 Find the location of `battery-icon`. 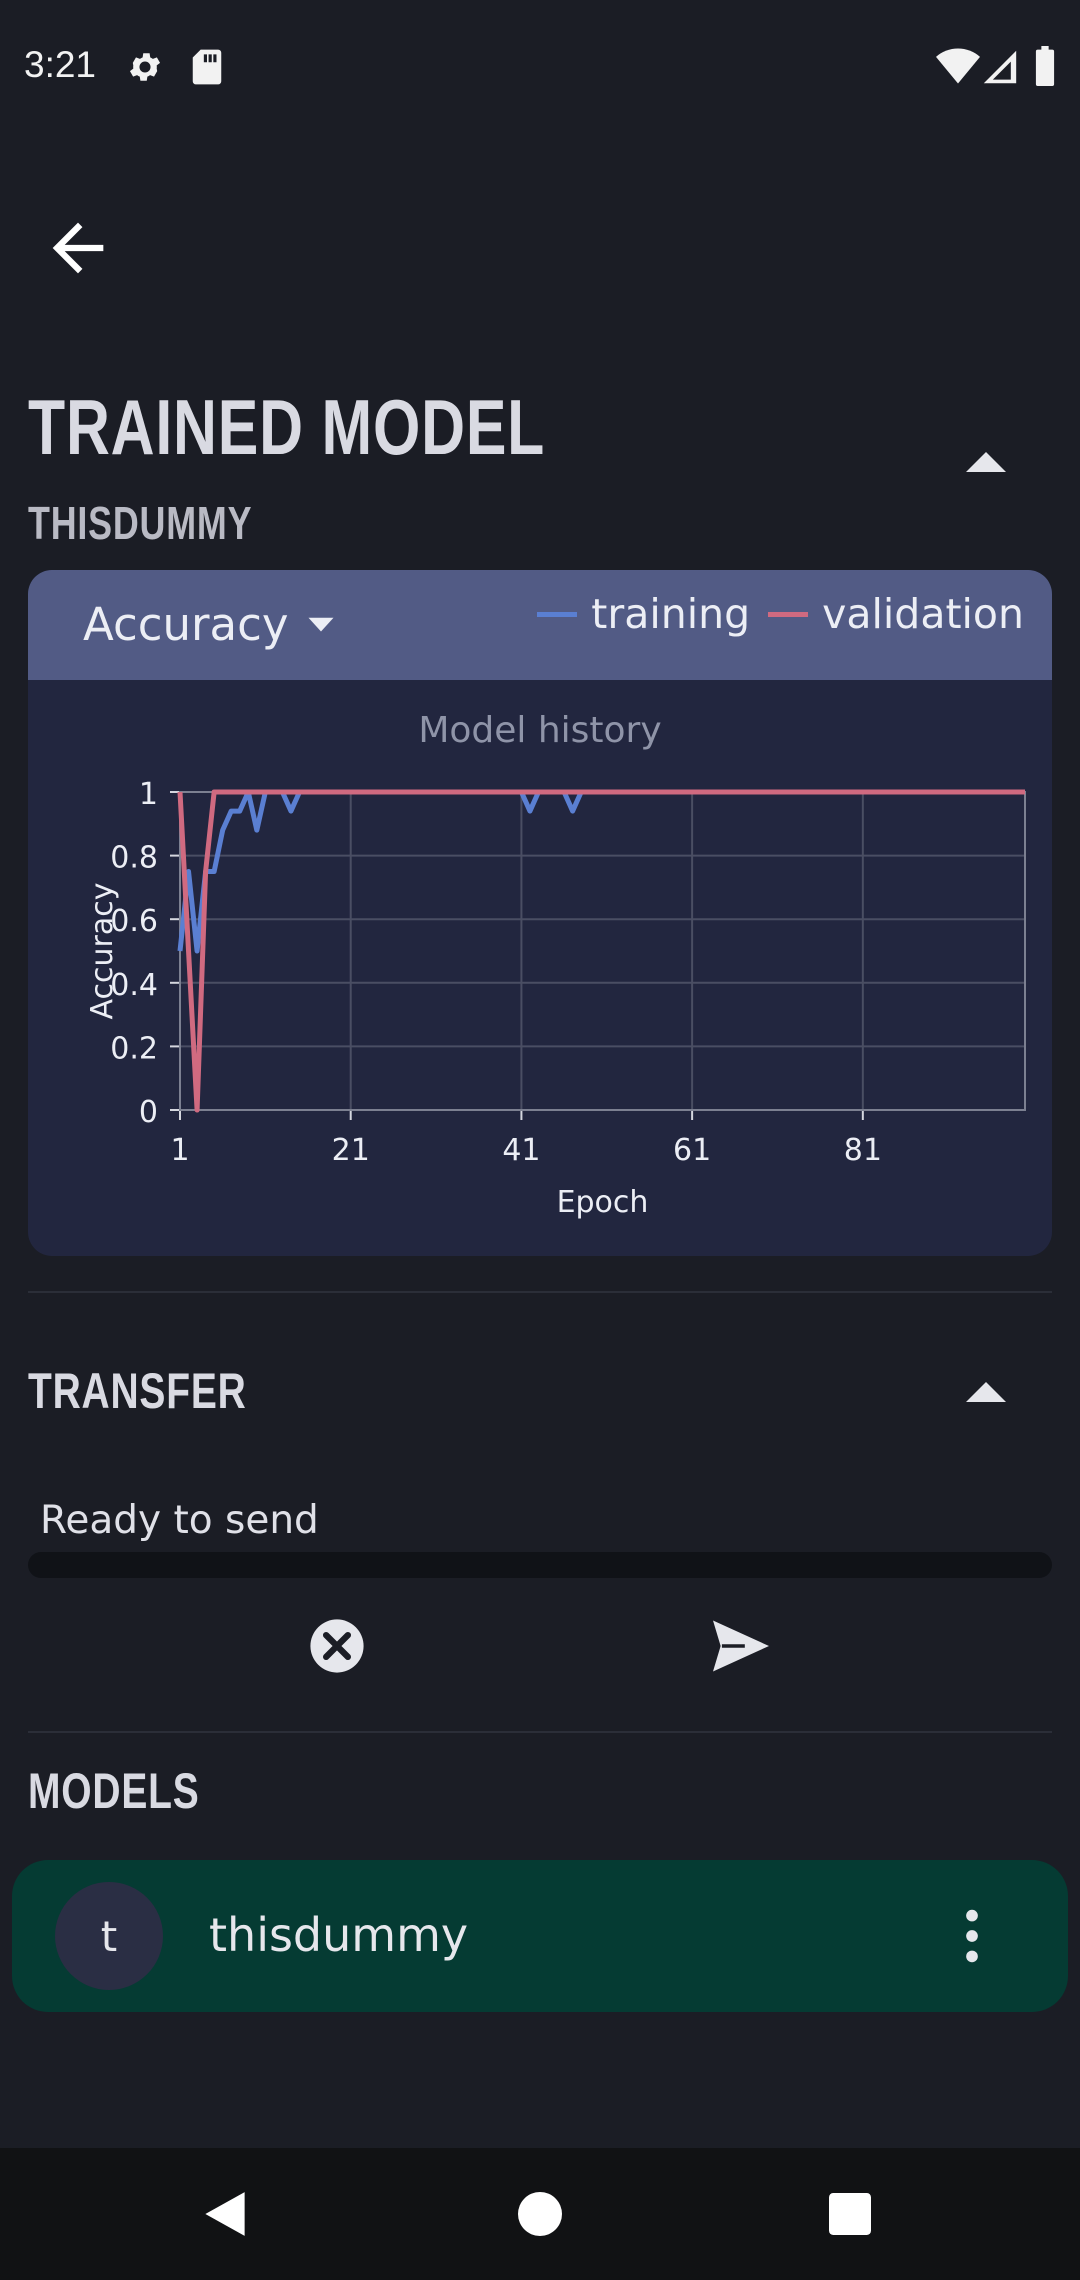

battery-icon is located at coordinates (1045, 66).